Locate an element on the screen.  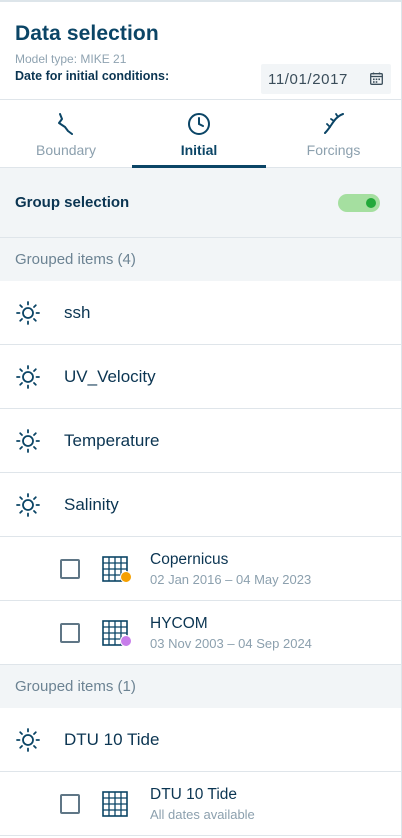
tab-boundary: Boundary is located at coordinates (66, 133).